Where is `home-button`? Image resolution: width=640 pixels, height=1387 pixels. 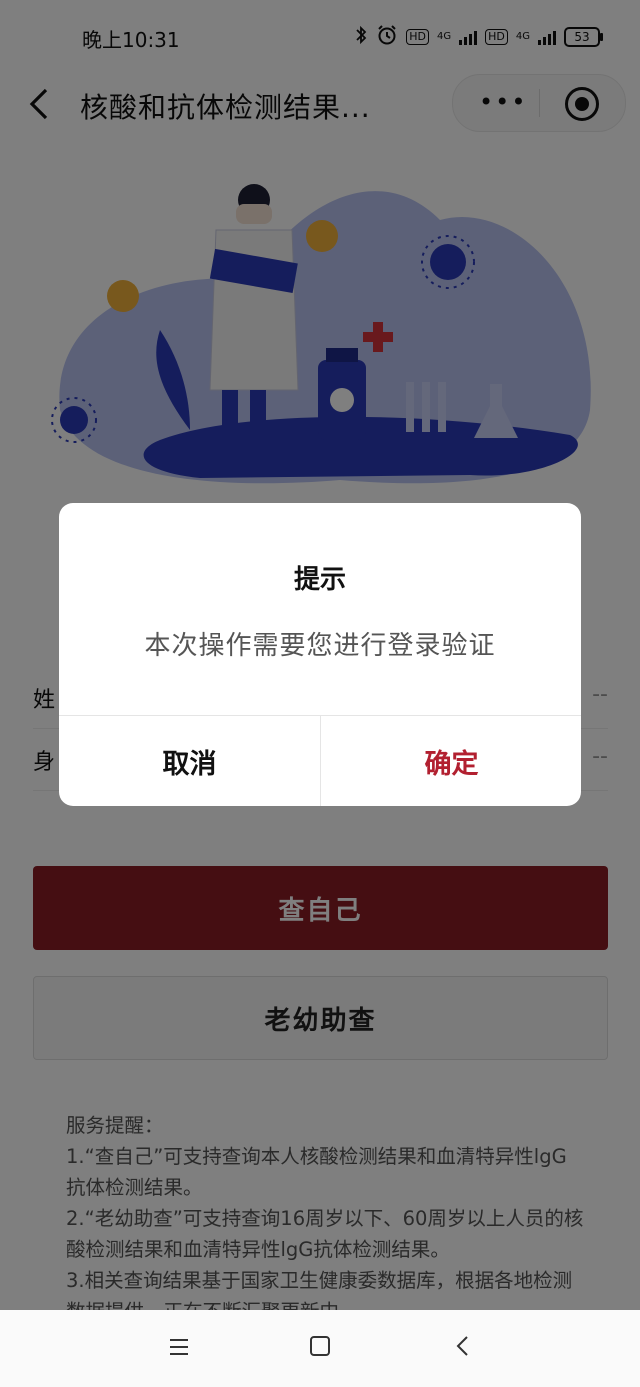 home-button is located at coordinates (320, 1349).